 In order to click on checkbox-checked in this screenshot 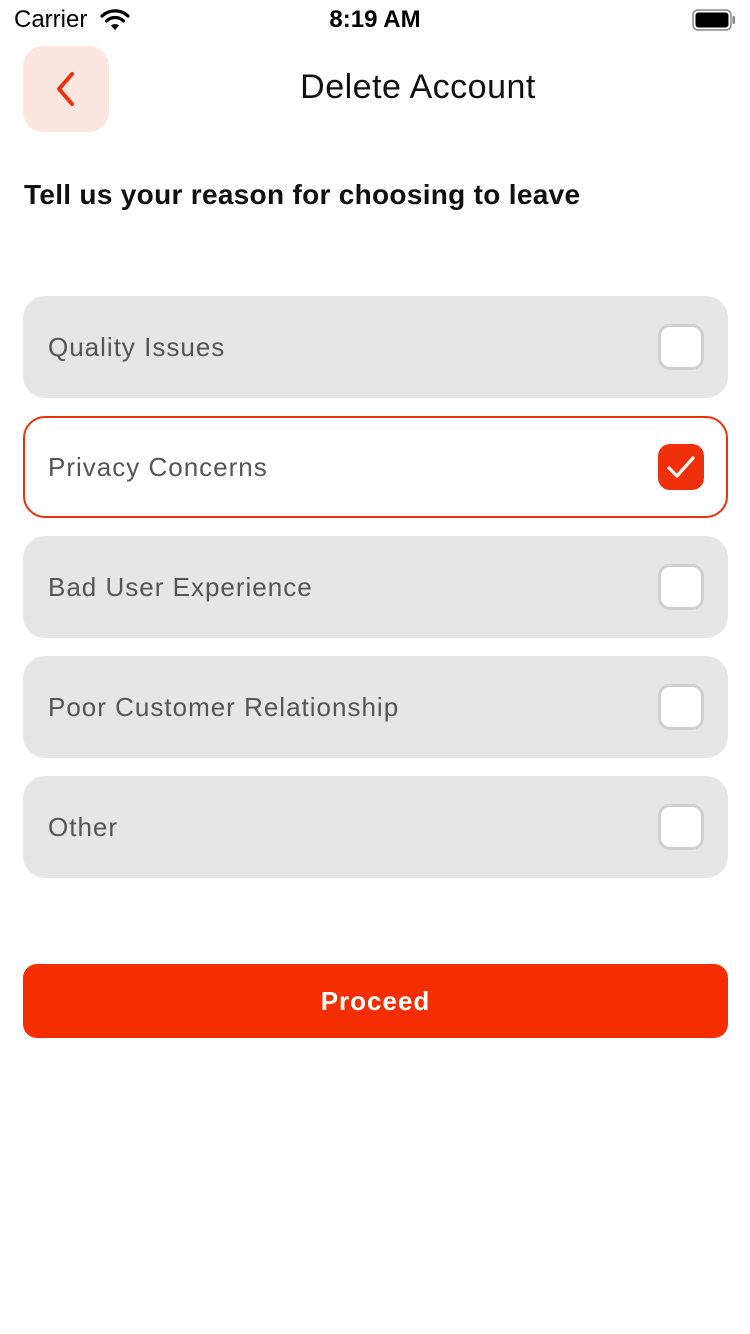, I will do `click(681, 467)`.